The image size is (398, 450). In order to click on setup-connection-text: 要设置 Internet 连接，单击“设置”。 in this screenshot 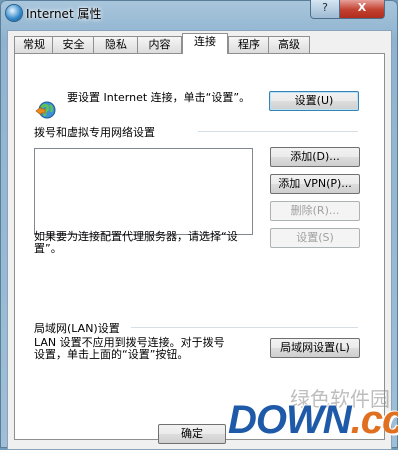, I will do `click(159, 97)`.